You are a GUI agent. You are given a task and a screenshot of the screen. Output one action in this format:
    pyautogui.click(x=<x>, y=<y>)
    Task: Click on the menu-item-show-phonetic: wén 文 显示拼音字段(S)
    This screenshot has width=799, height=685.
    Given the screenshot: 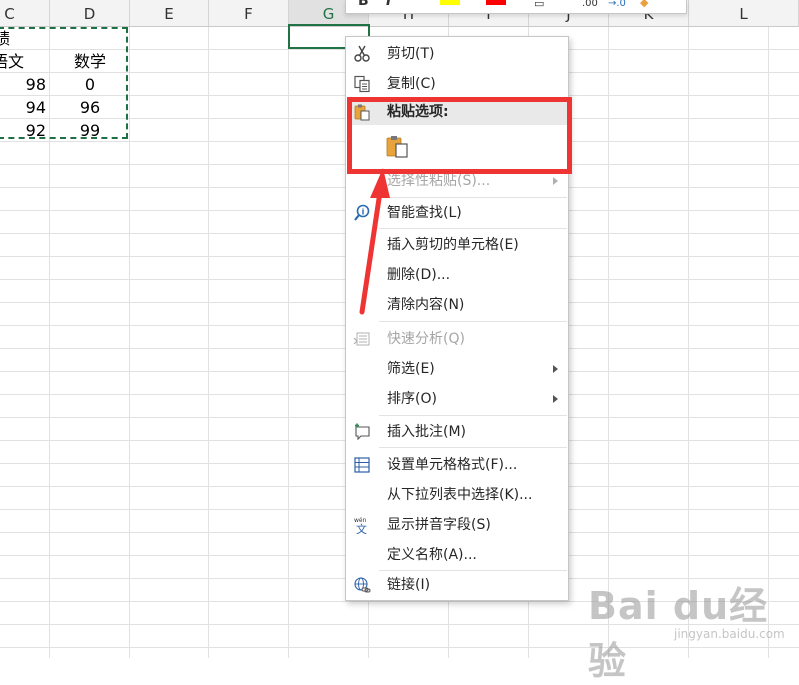 What is the action you would take?
    pyautogui.click(x=457, y=525)
    